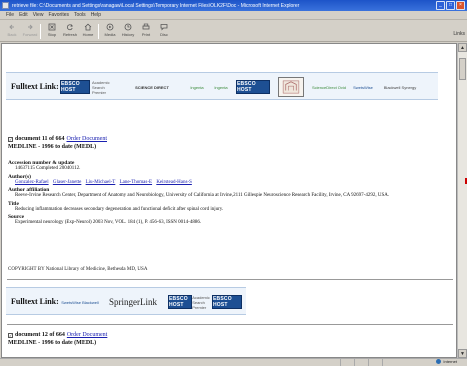  I want to click on maximize-button: □, so click(450, 5).